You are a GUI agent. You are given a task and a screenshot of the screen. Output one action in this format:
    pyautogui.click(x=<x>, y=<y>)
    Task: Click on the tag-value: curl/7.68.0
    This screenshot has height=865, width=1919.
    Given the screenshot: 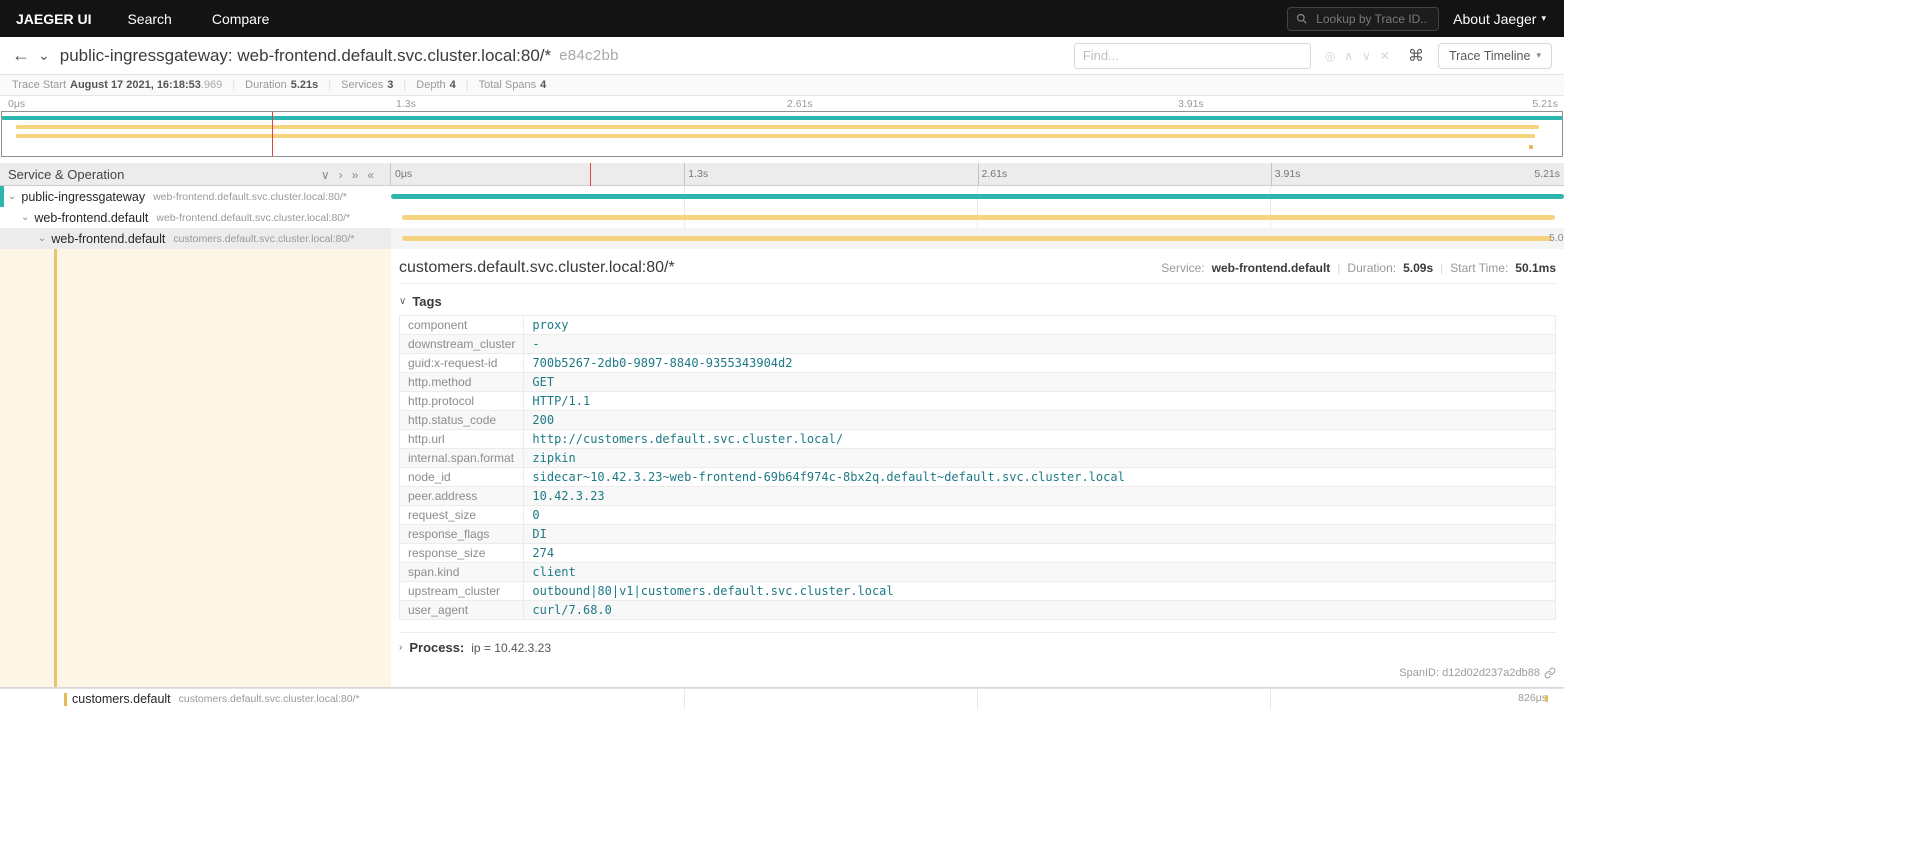 What is the action you would take?
    pyautogui.click(x=1039, y=610)
    